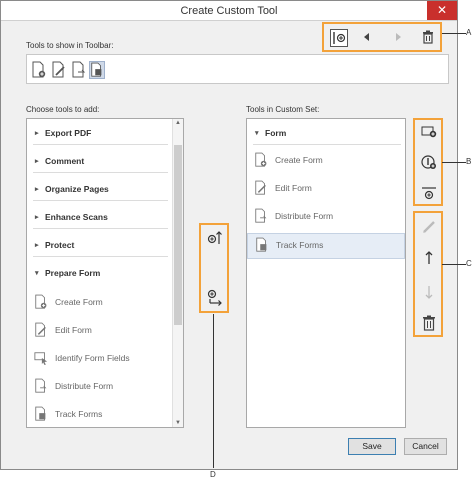 This screenshot has height=481, width=474. I want to click on scroll-up-icon: ▲, so click(178, 123).